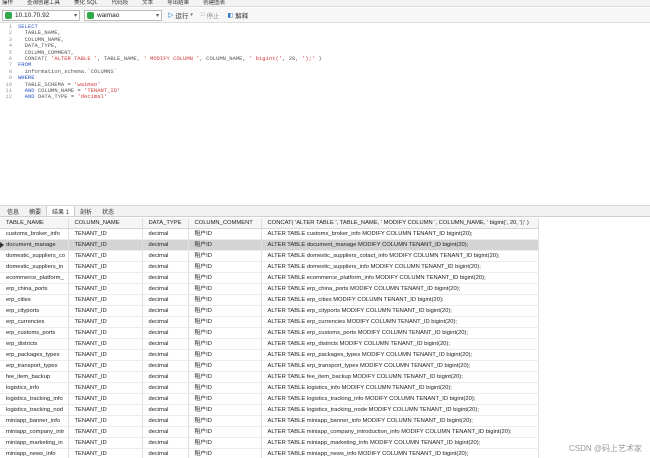 The image size is (650, 458). What do you see at coordinates (178, 3) in the screenshot?
I see `toolbar-item: 导出结果` at bounding box center [178, 3].